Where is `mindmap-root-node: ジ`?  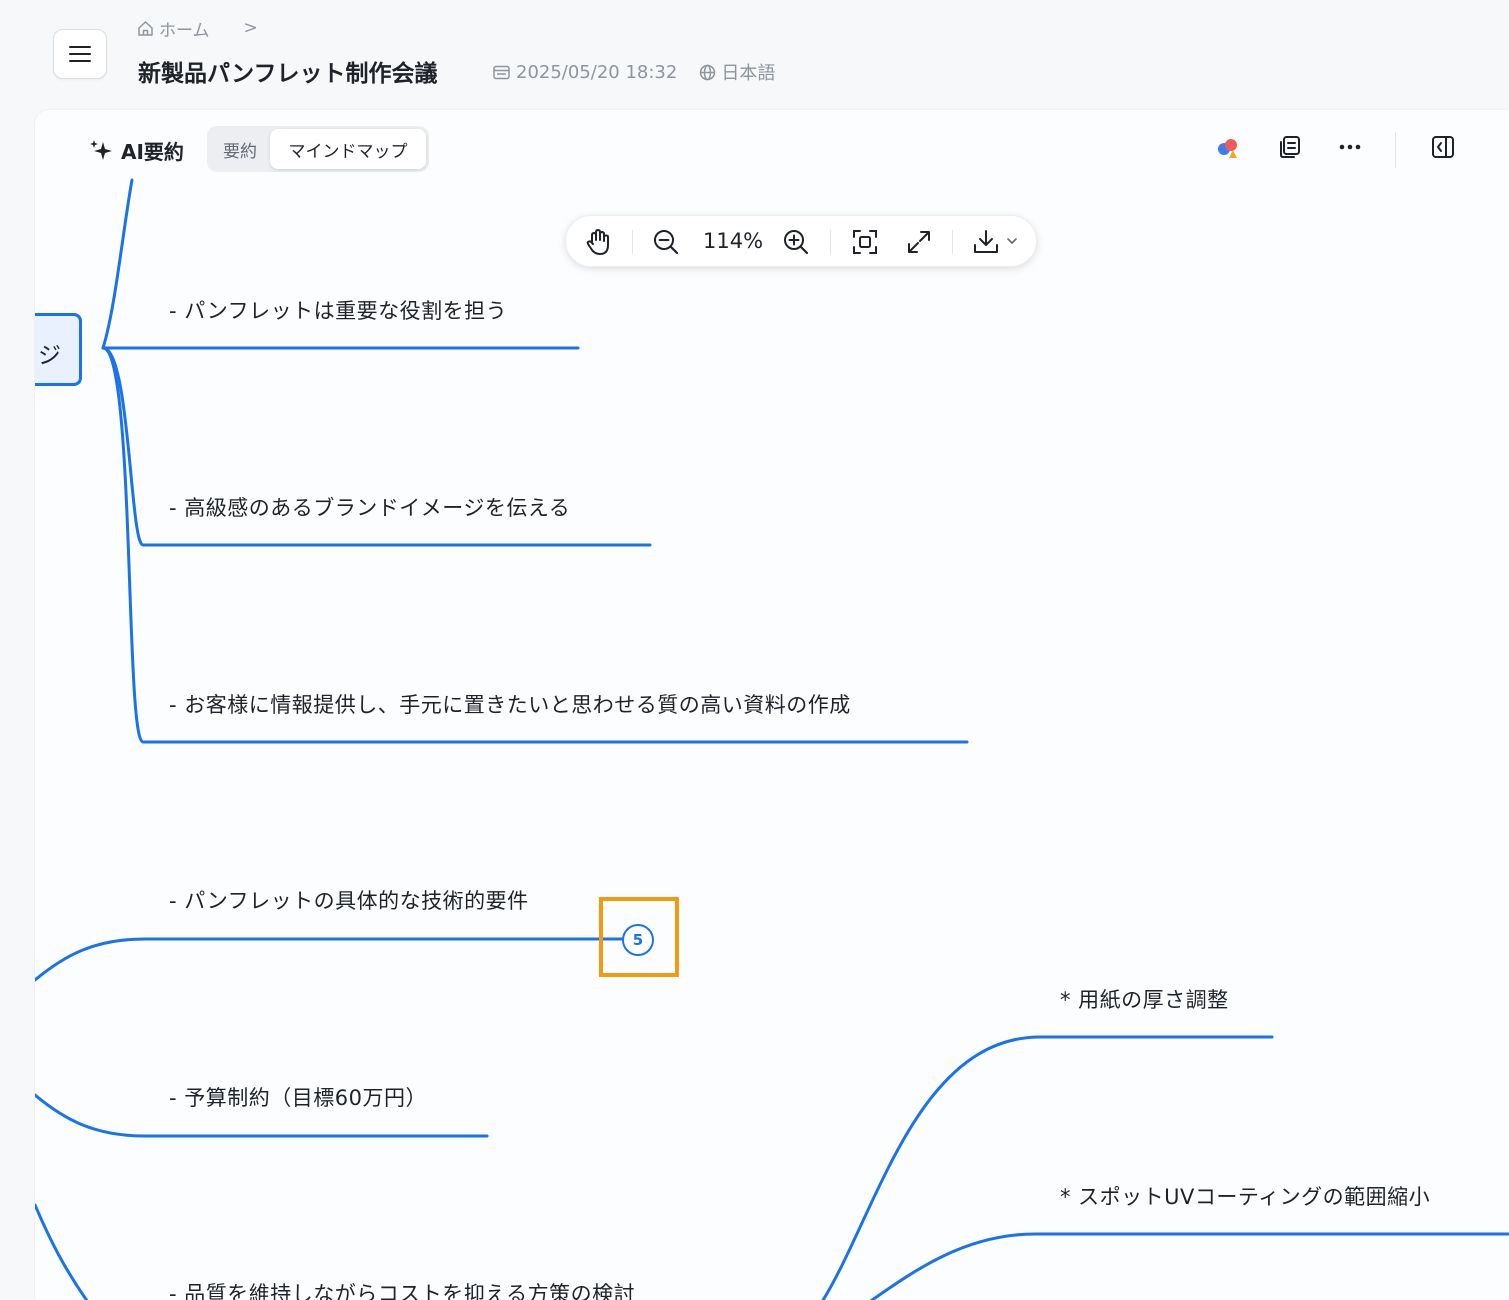 mindmap-root-node: ジ is located at coordinates (58, 349).